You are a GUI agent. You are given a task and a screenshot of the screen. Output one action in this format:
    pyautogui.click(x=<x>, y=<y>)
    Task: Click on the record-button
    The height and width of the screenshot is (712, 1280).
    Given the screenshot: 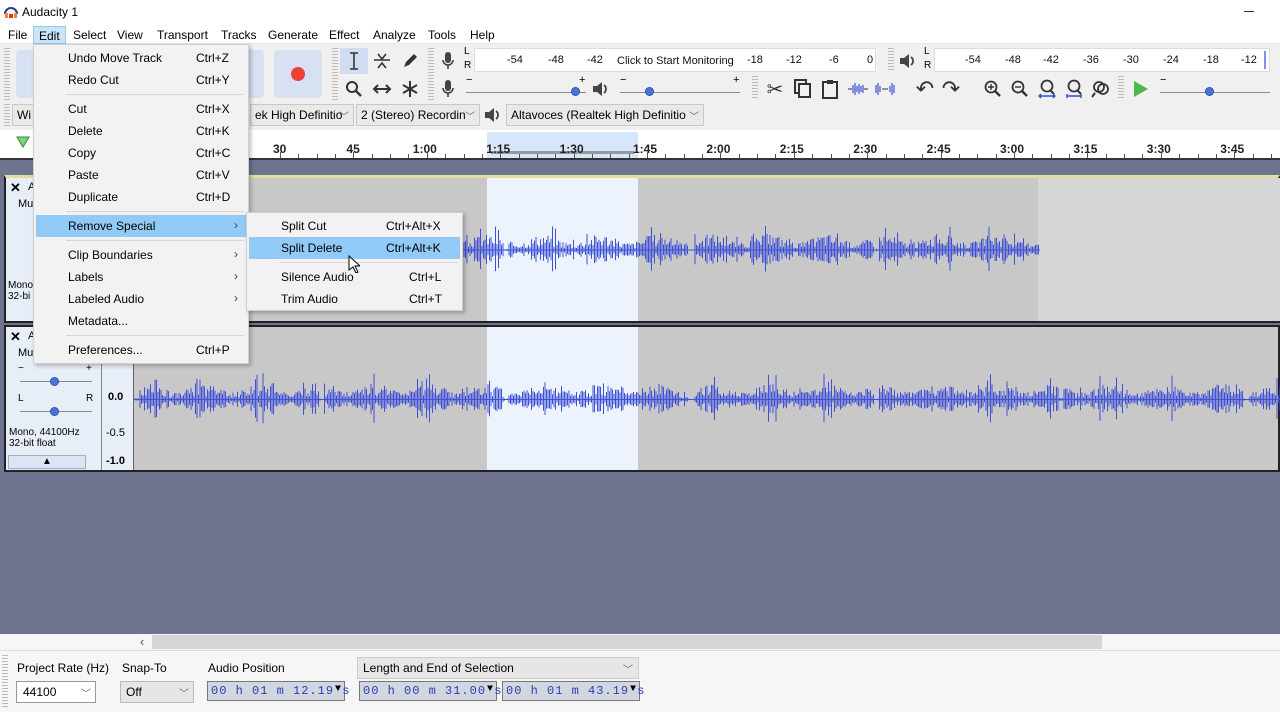 What is the action you would take?
    pyautogui.click(x=298, y=74)
    